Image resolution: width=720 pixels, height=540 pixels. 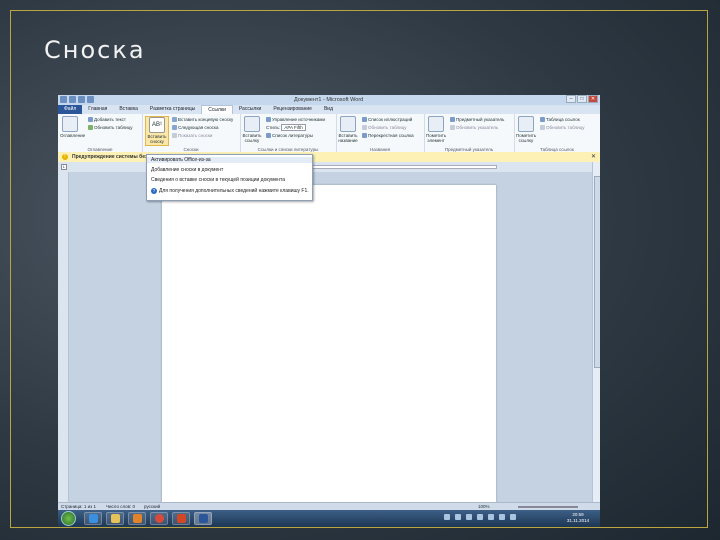 I want to click on volume-icon, so click(x=513, y=517).